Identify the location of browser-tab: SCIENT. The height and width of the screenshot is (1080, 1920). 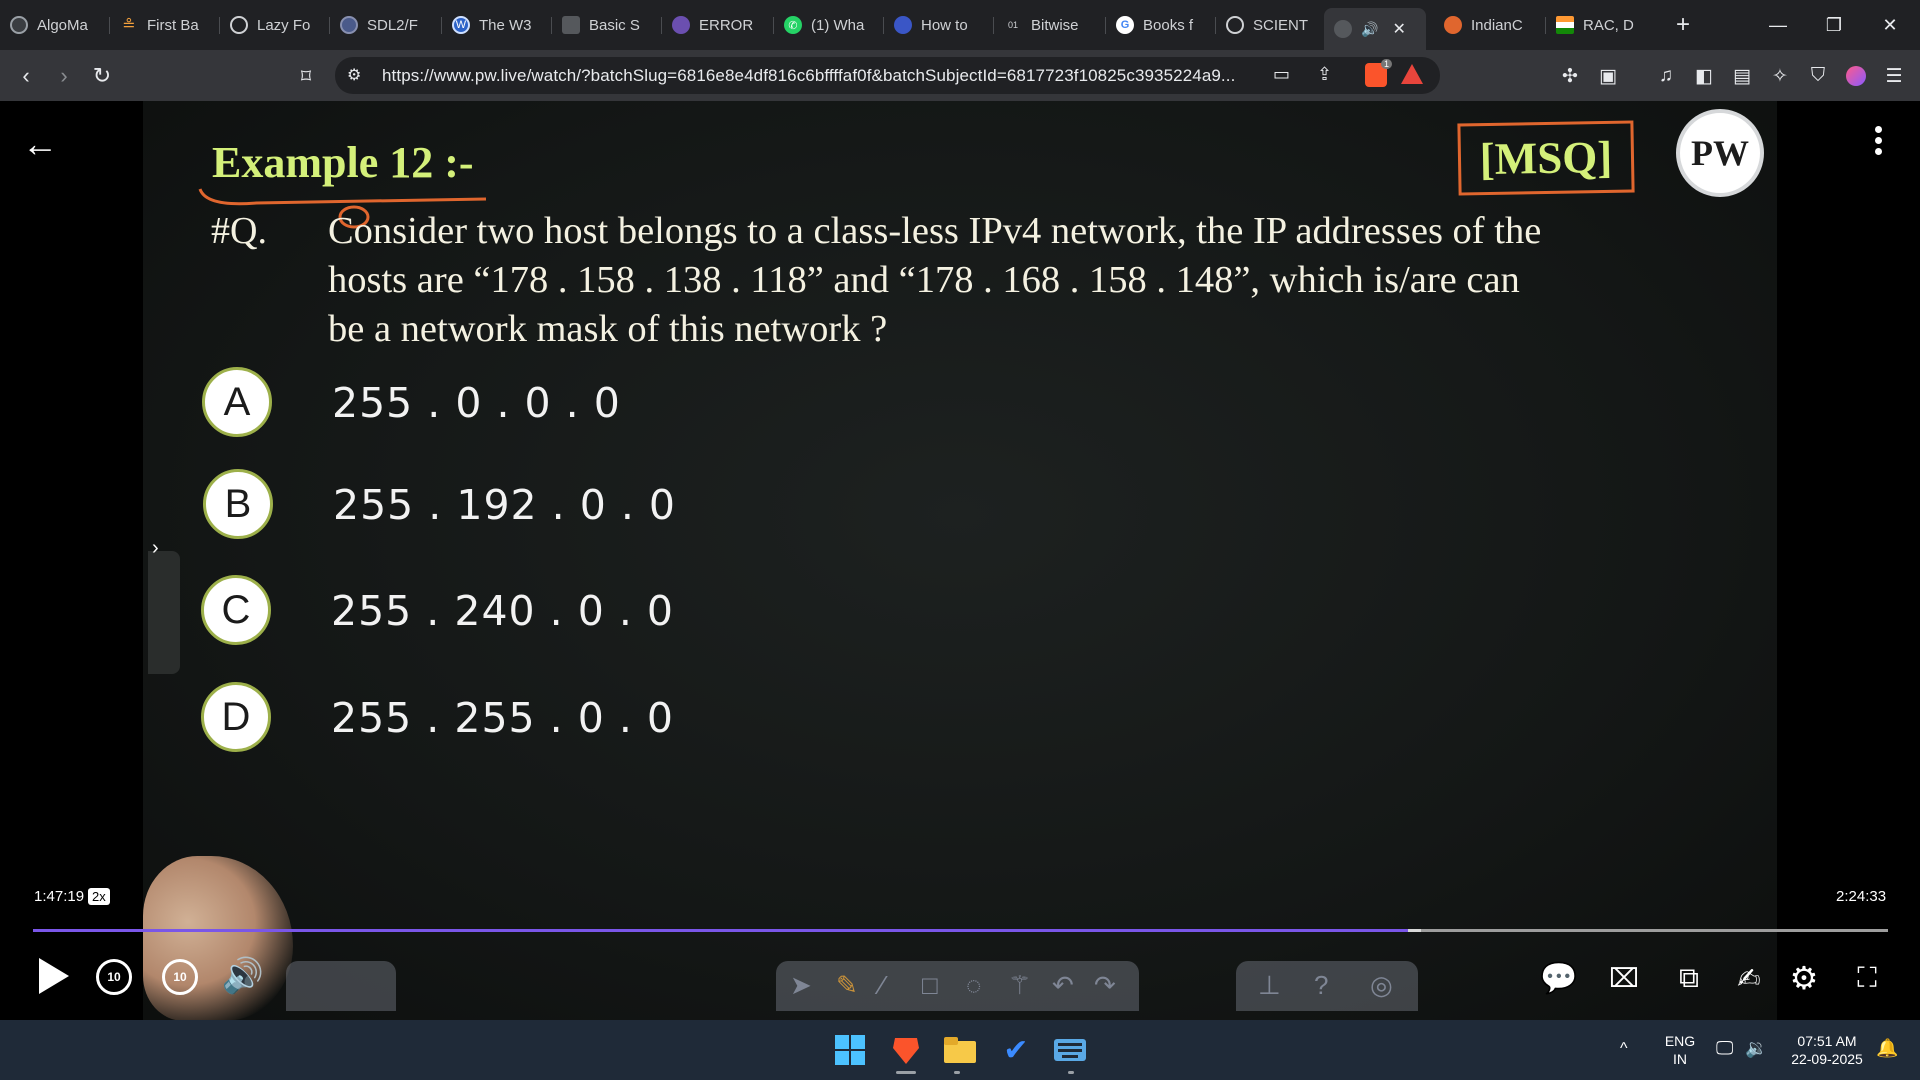
(1270, 25).